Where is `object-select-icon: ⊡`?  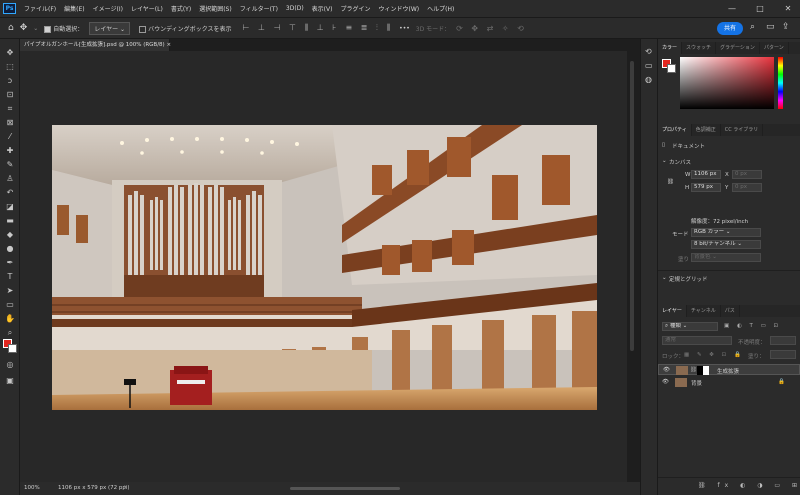
object-select-icon: ⊡ is located at coordinates (10, 95).